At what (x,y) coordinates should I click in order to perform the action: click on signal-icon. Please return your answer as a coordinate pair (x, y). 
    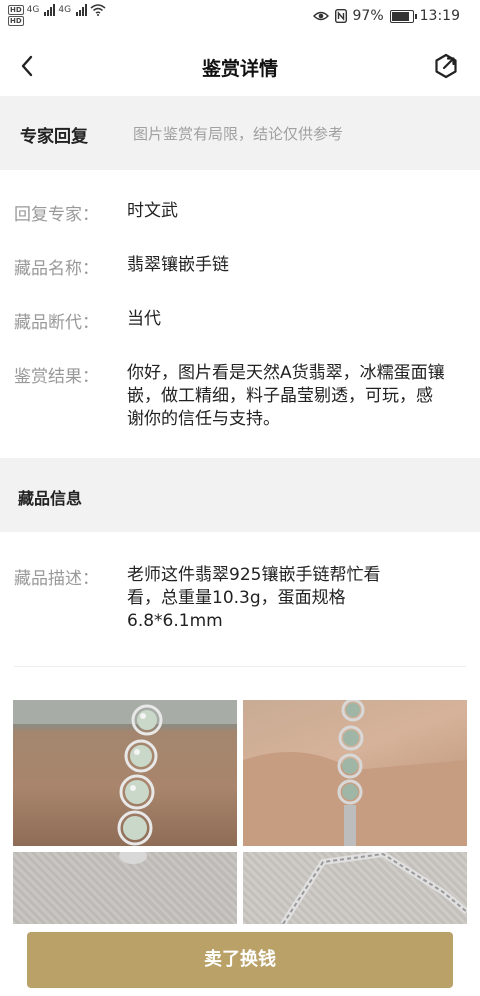
    Looking at the image, I should click on (50, 10).